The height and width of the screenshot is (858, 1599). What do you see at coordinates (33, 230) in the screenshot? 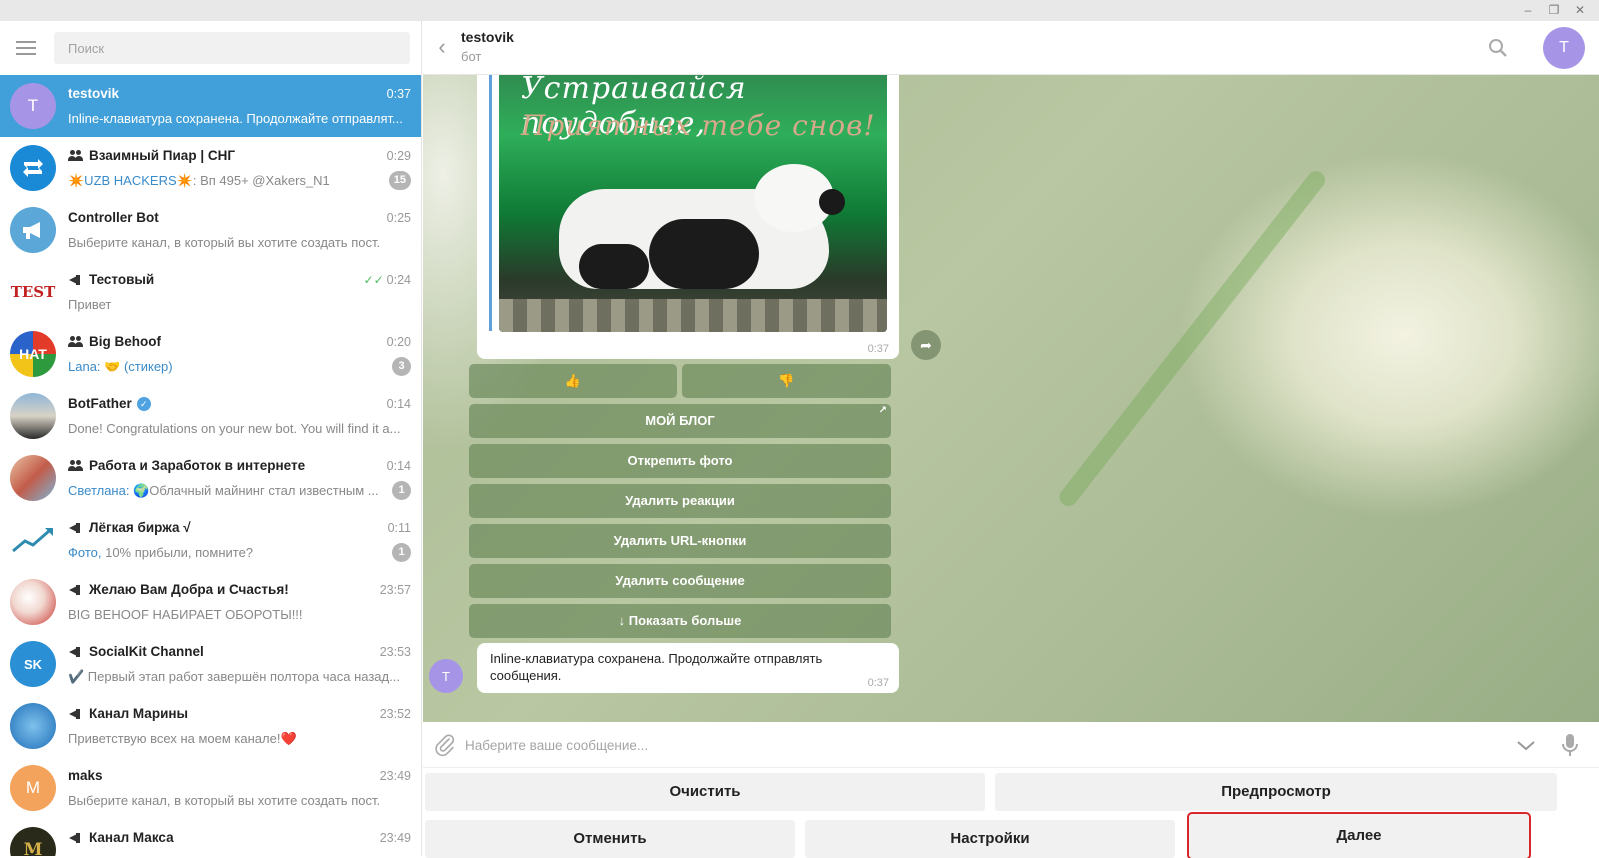
I see `megaphone-avatar-icon` at bounding box center [33, 230].